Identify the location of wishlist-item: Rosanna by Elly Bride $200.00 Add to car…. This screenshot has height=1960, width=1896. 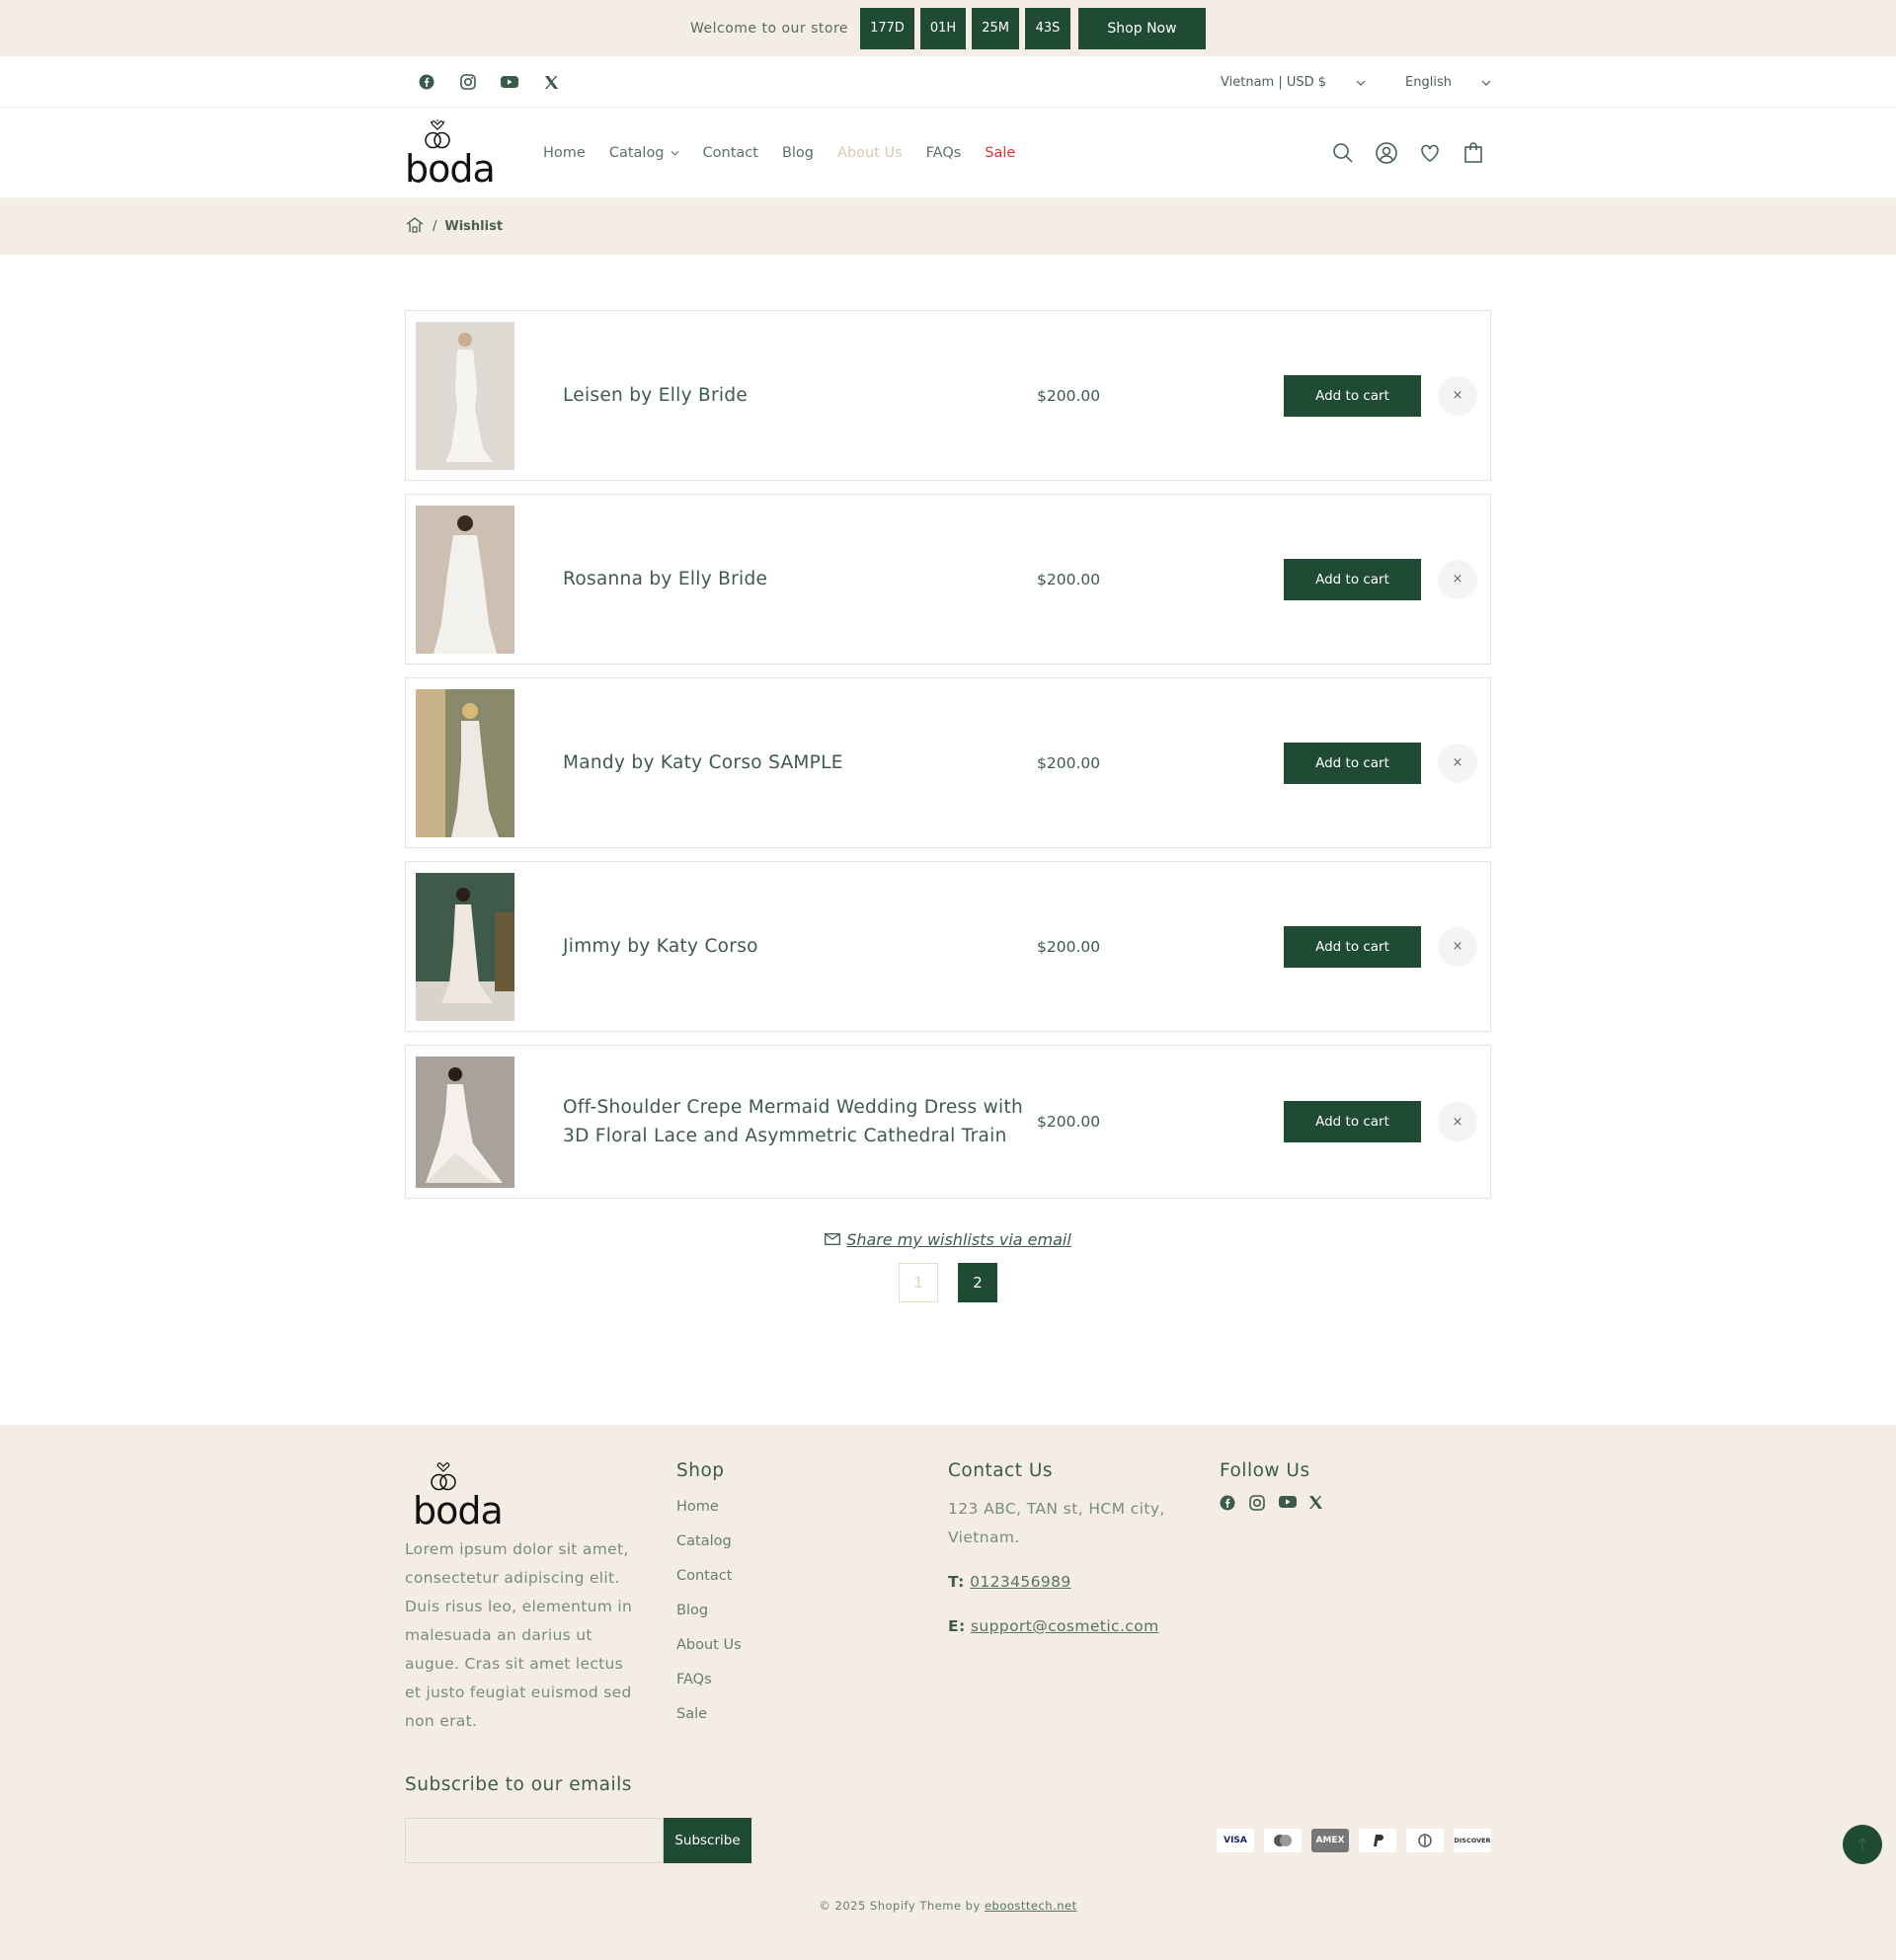
(948, 579).